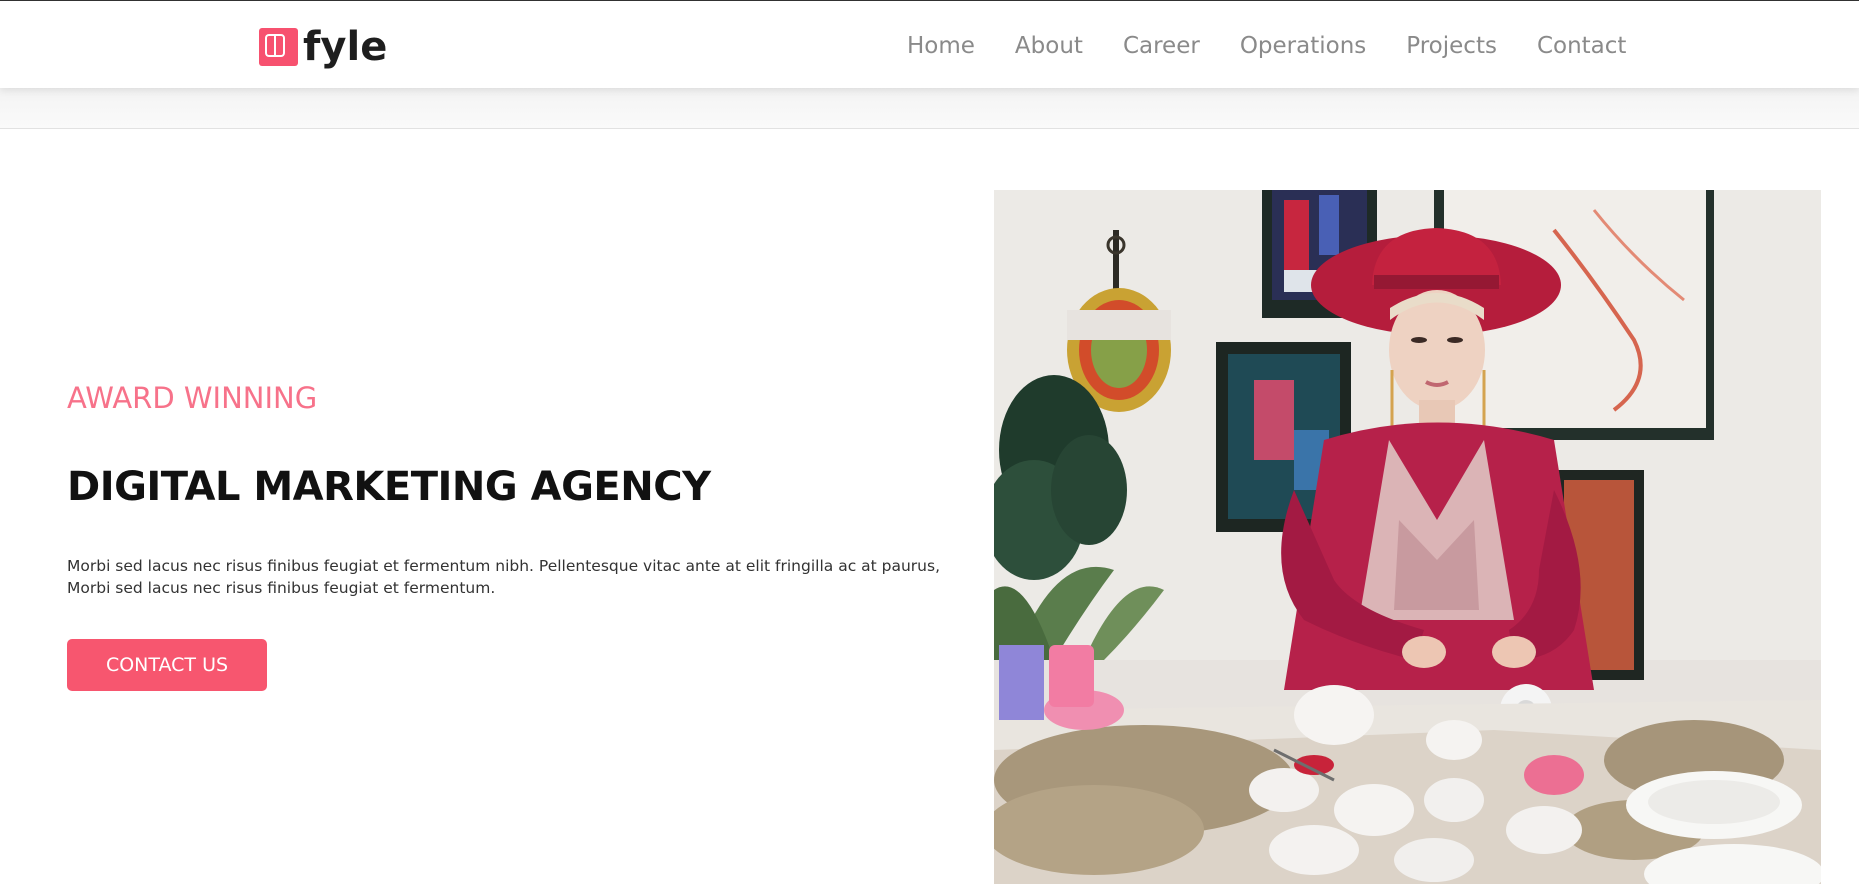 The width and height of the screenshot is (1859, 888). What do you see at coordinates (1581, 46) in the screenshot?
I see `nav-contact: Contact` at bounding box center [1581, 46].